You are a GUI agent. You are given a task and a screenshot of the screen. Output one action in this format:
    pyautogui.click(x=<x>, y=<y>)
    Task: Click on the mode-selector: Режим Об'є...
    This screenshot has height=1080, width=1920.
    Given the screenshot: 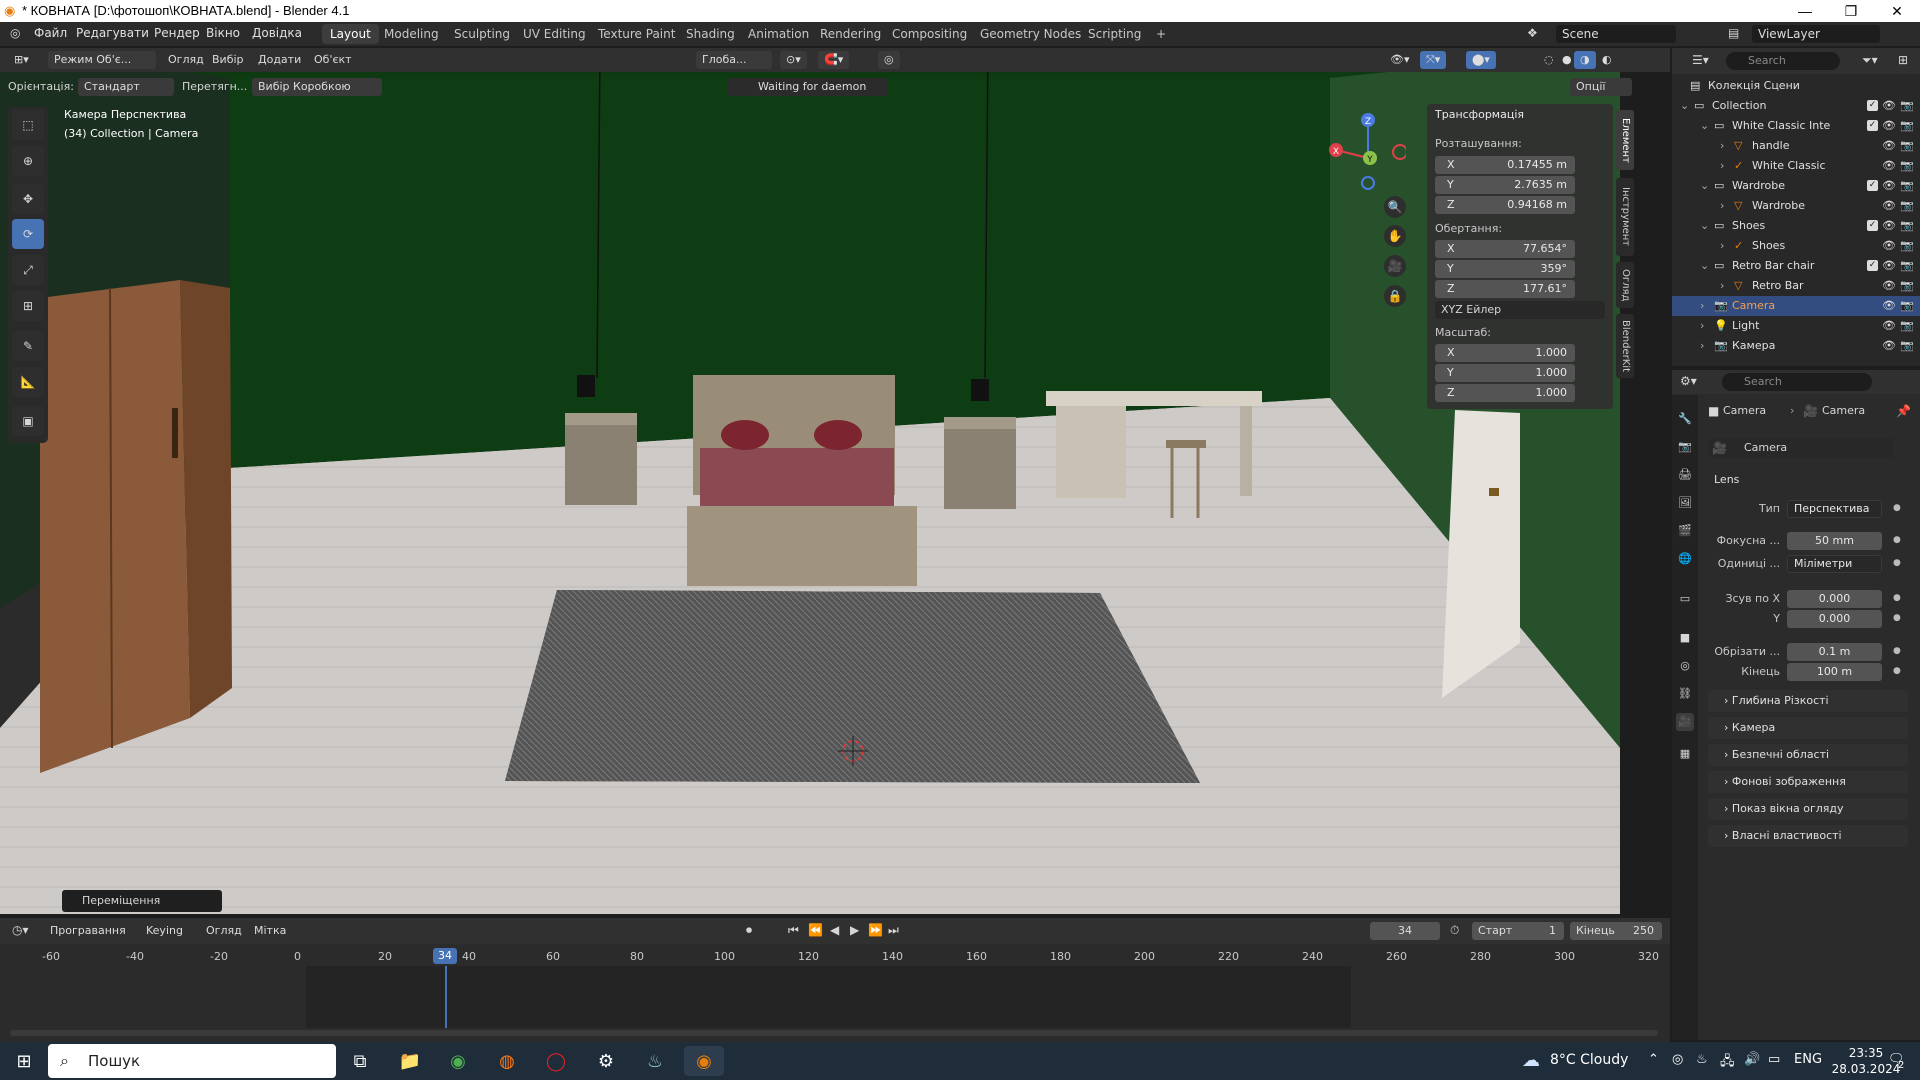 What is the action you would take?
    pyautogui.click(x=102, y=60)
    